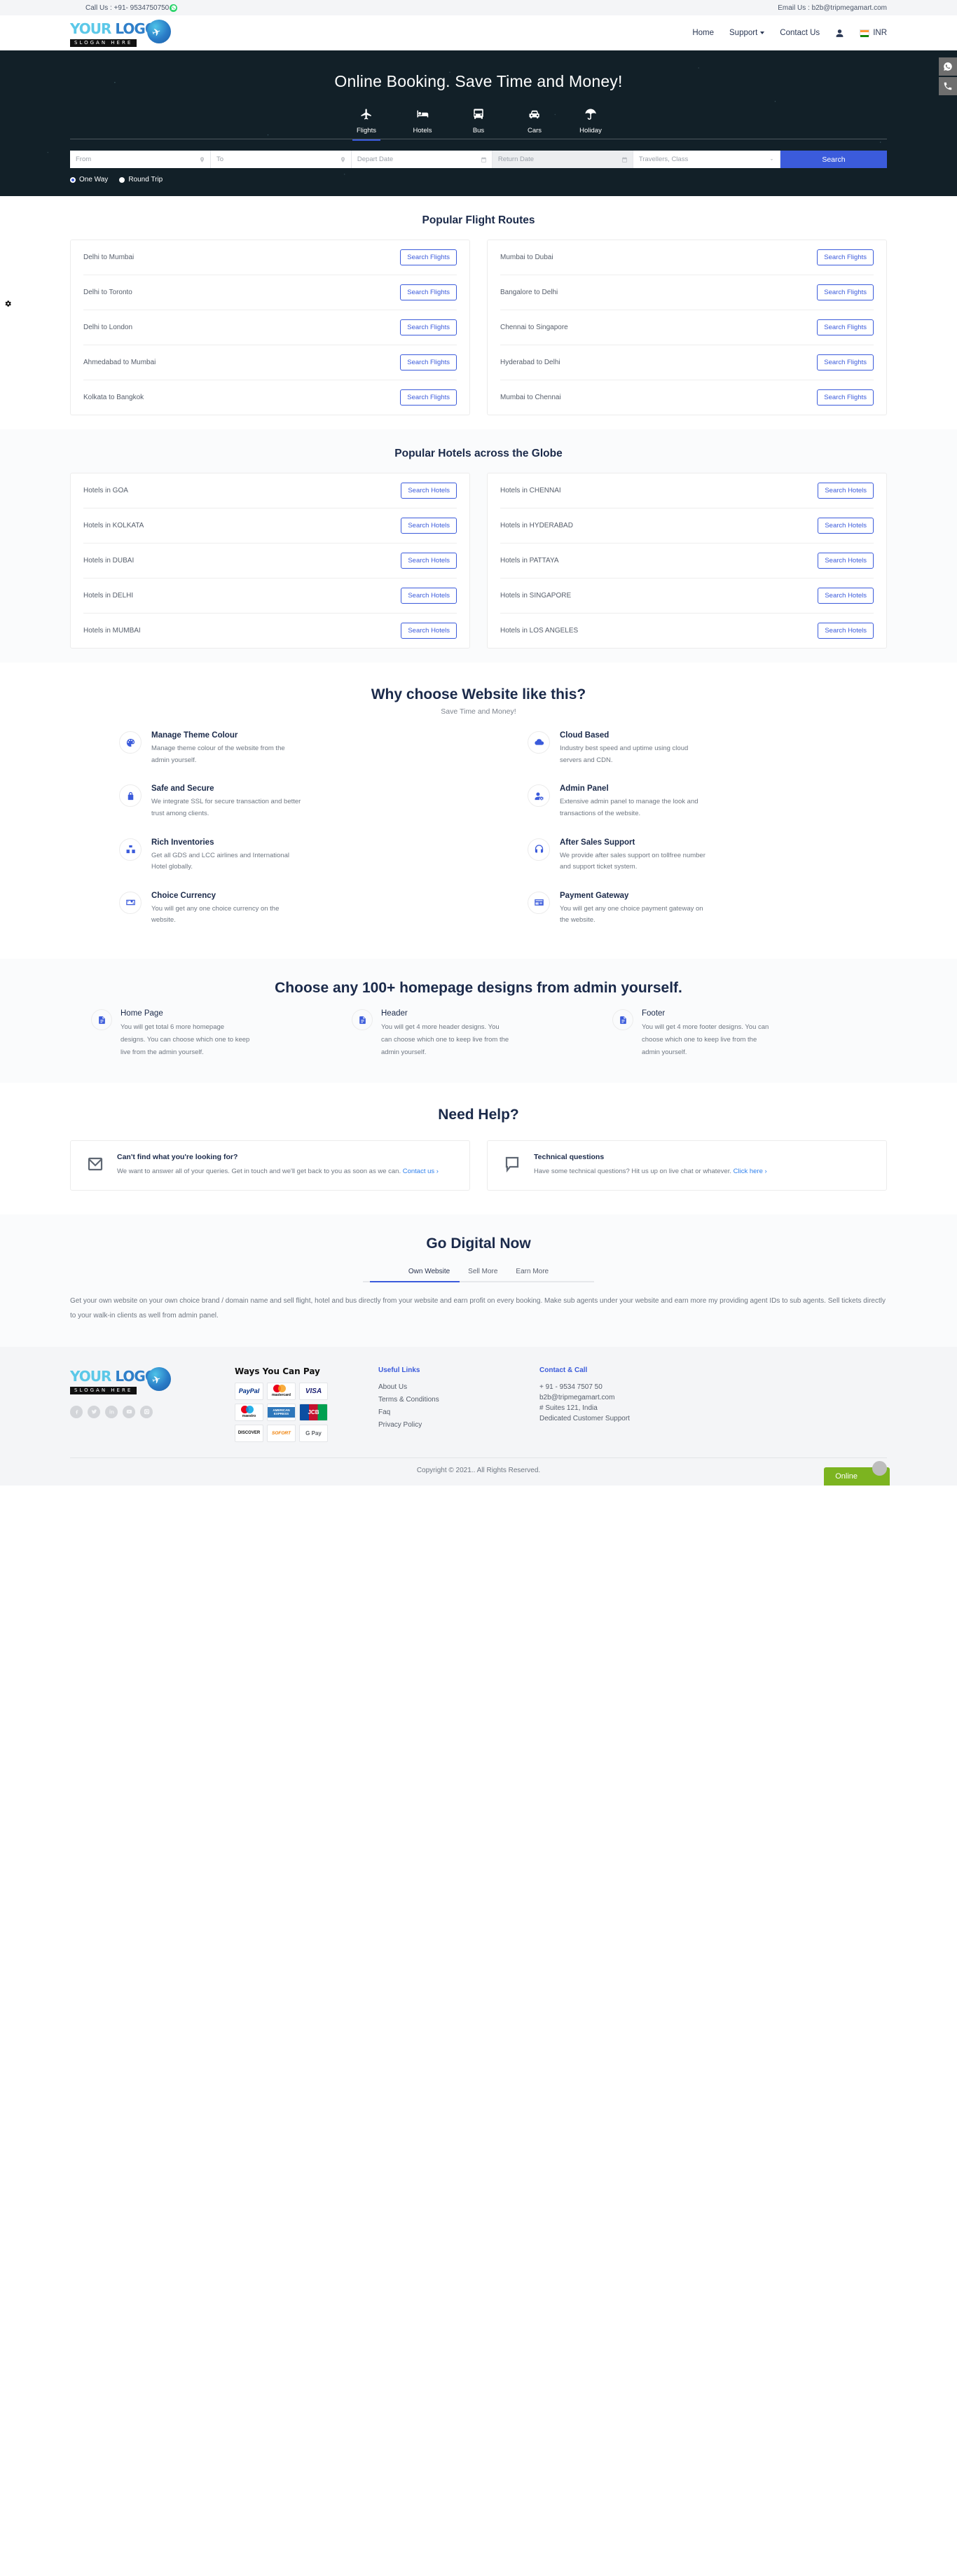 The image size is (957, 2576). I want to click on calendar-icon, so click(624, 159).